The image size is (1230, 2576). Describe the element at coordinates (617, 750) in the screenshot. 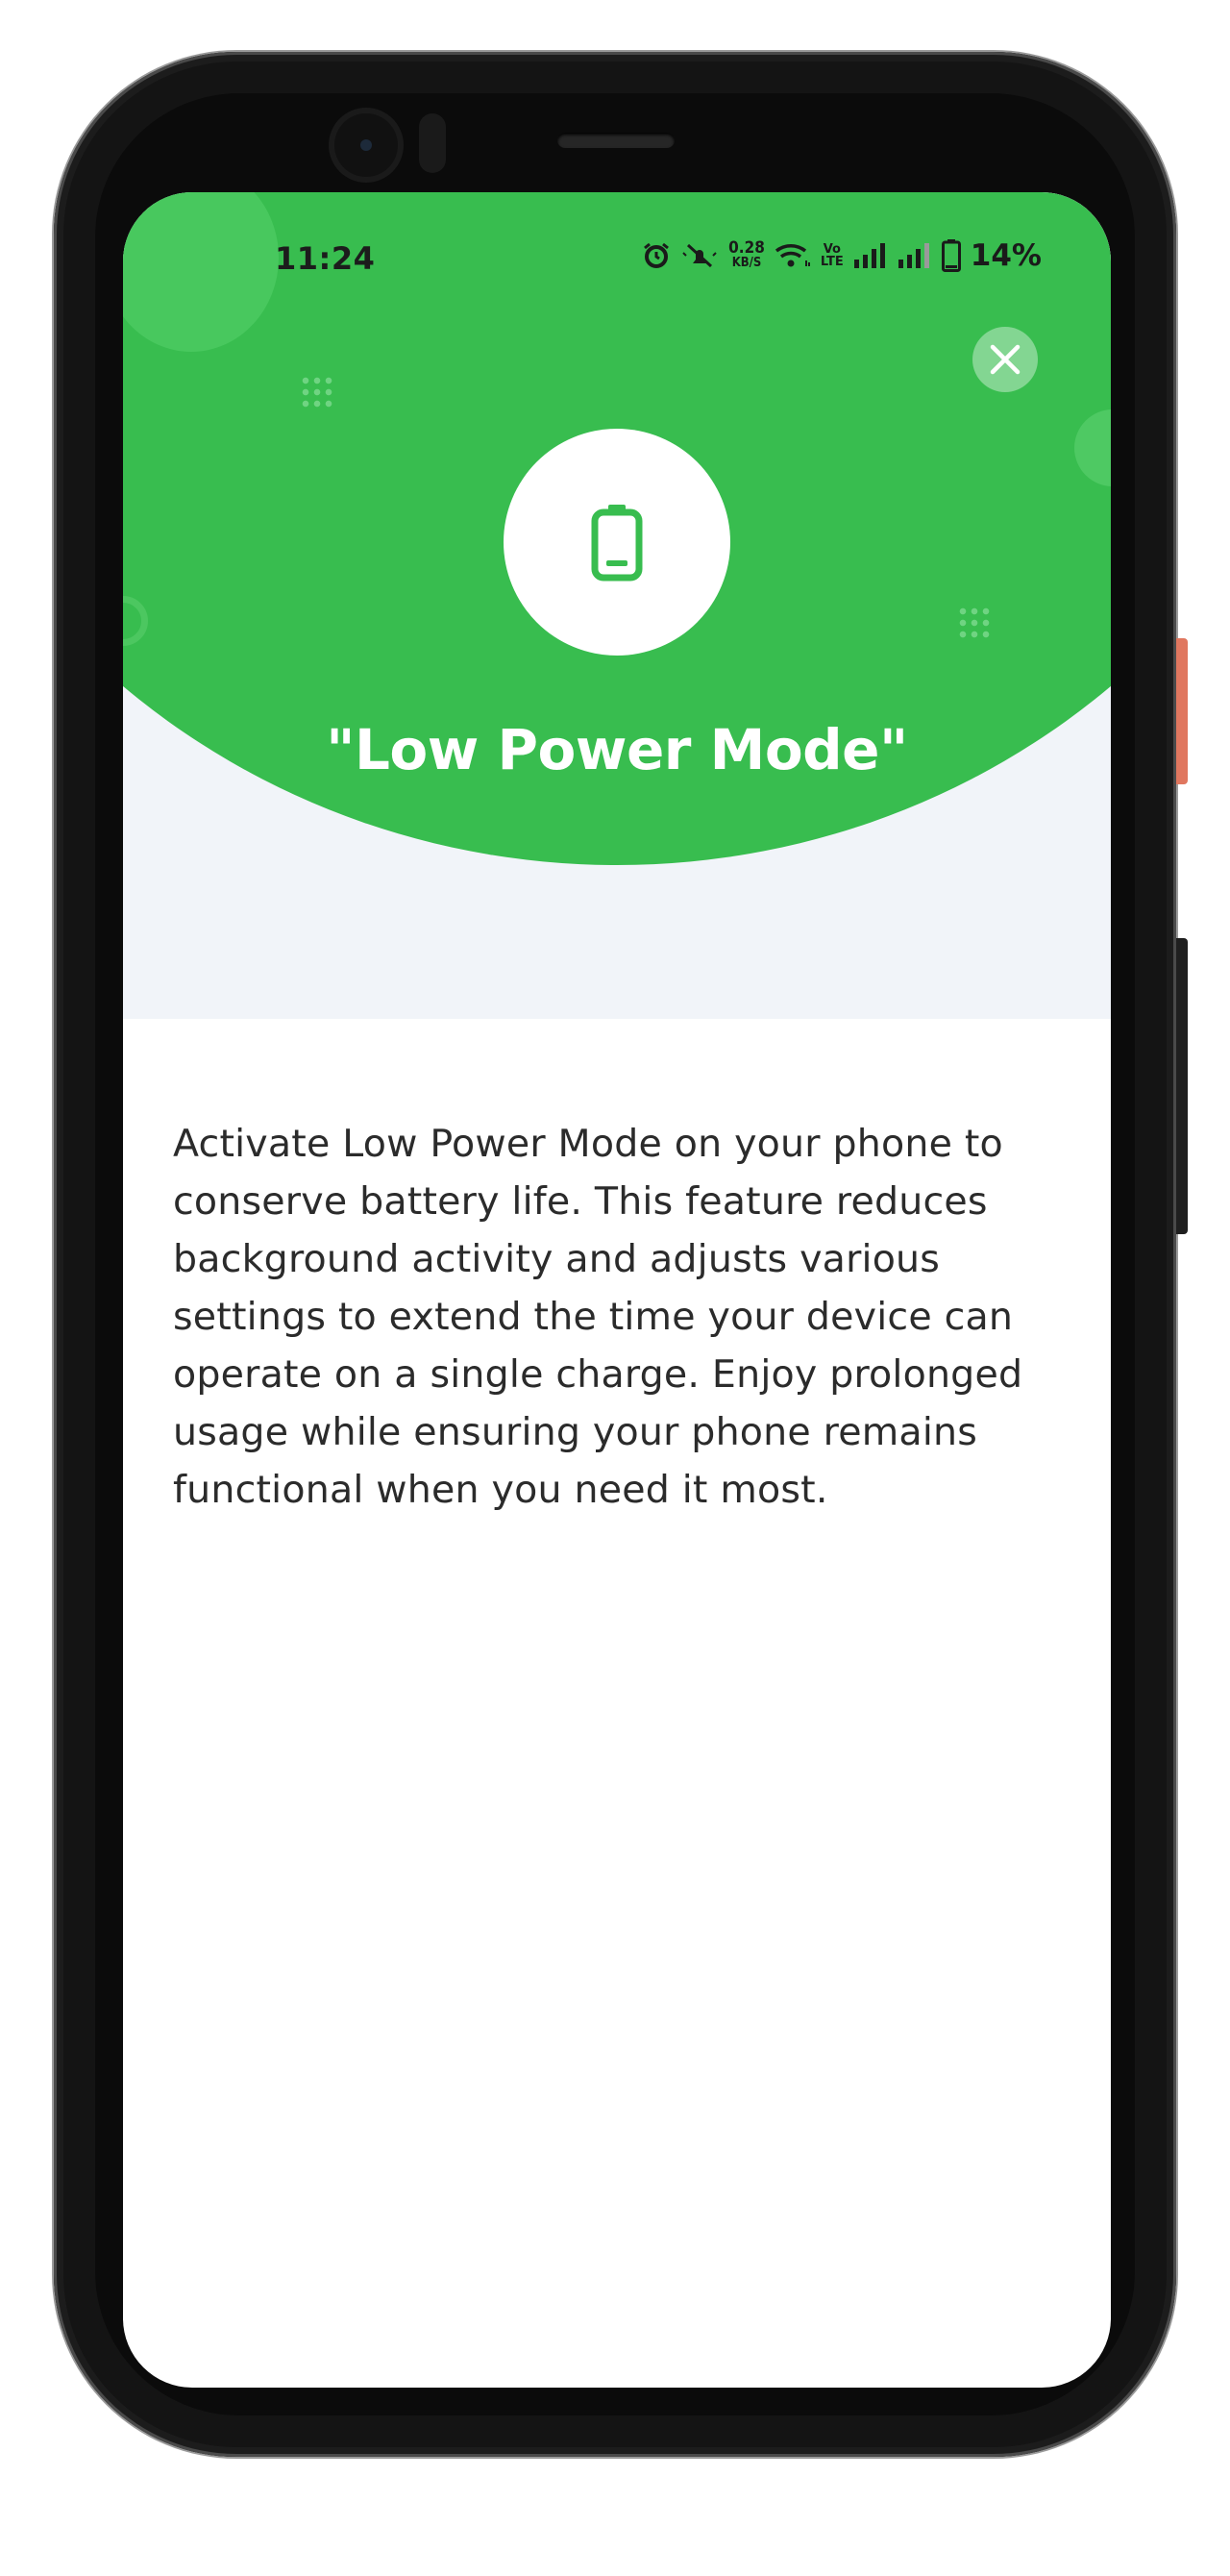

I see `page-title: "Low Power Mode"` at that location.